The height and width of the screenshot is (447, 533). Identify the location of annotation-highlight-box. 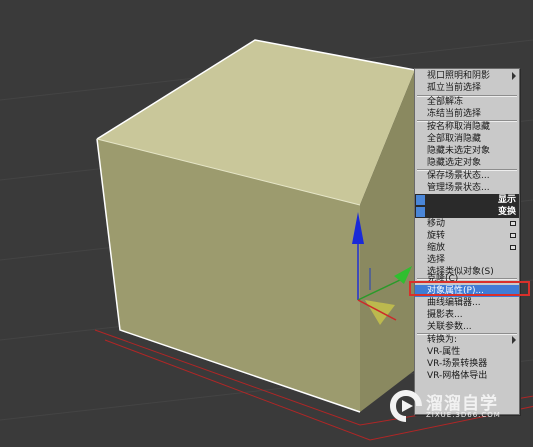
(469, 288).